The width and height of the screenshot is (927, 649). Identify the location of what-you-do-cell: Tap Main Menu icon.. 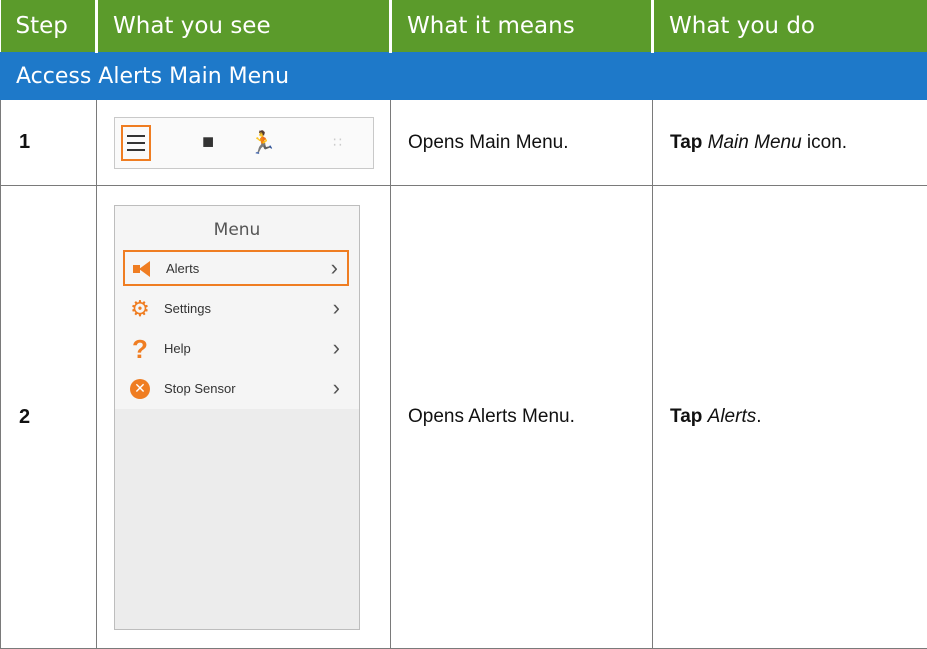
(789, 142).